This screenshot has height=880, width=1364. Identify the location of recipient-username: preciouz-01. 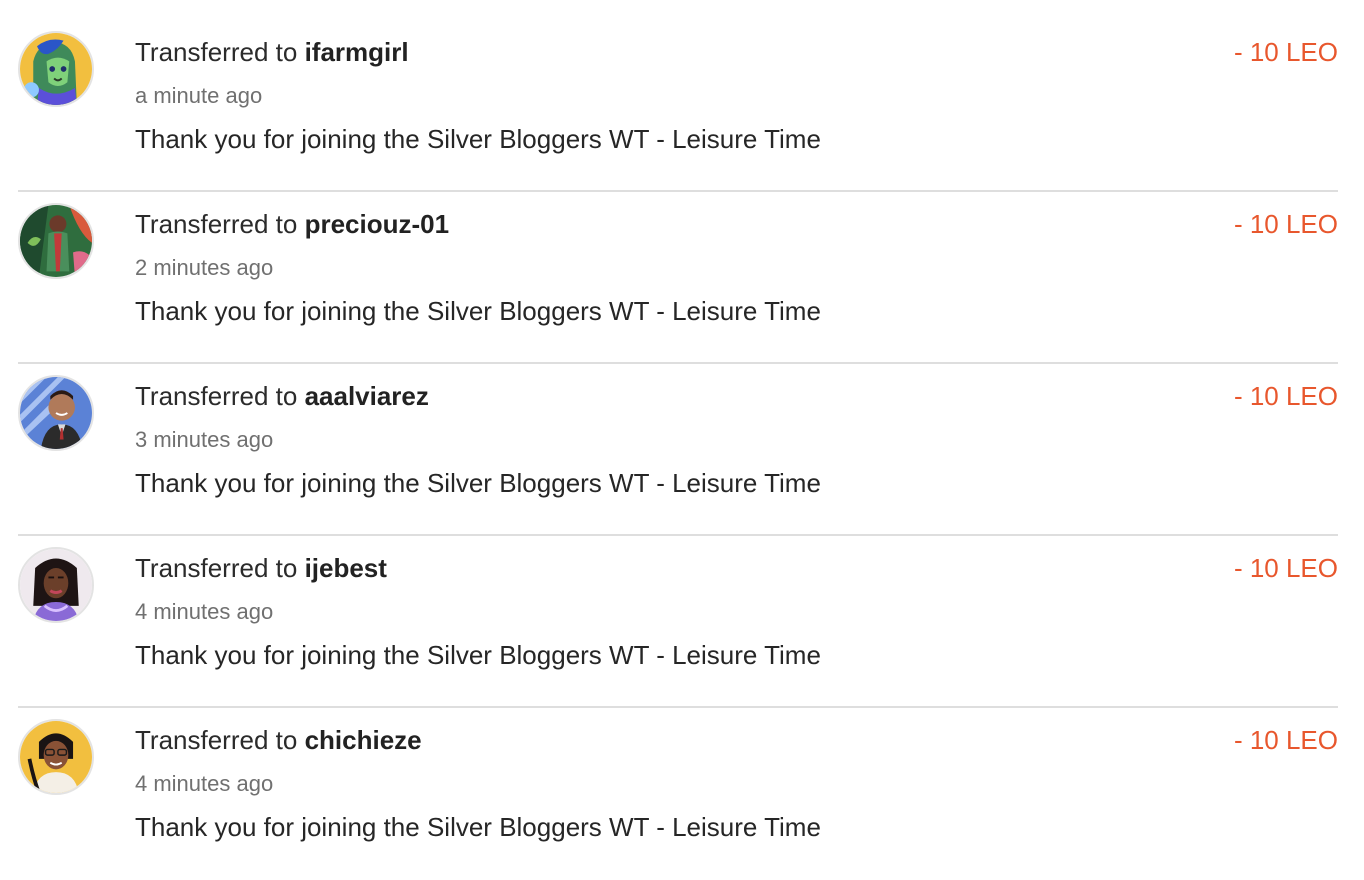
(377, 224).